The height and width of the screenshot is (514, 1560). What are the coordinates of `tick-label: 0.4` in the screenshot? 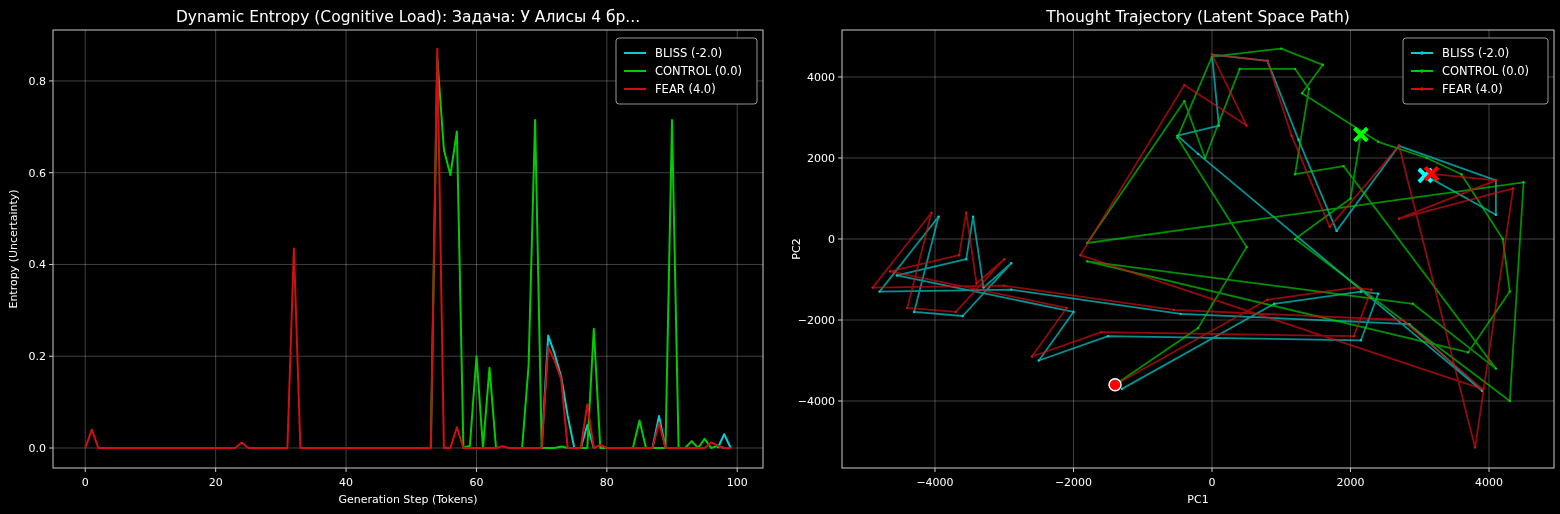 It's located at (37, 265).